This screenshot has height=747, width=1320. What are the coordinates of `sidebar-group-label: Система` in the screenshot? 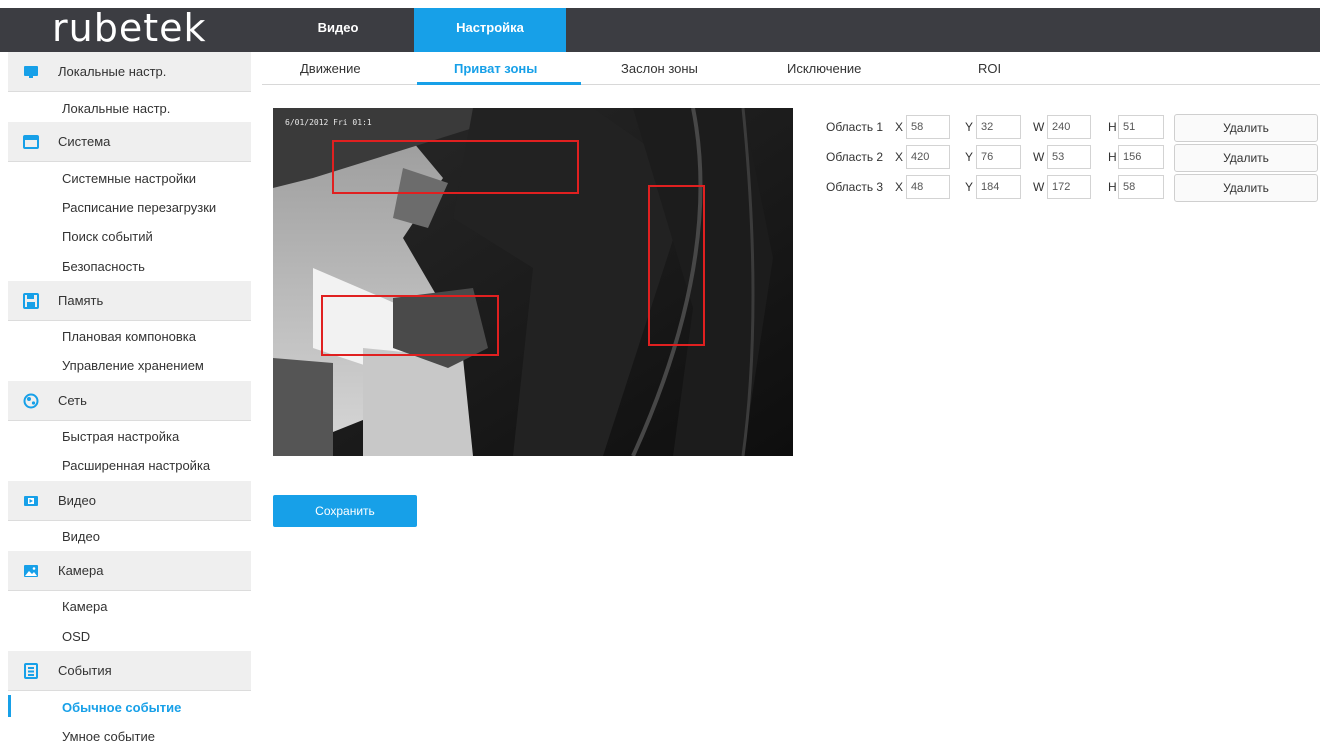 It's located at (84, 141).